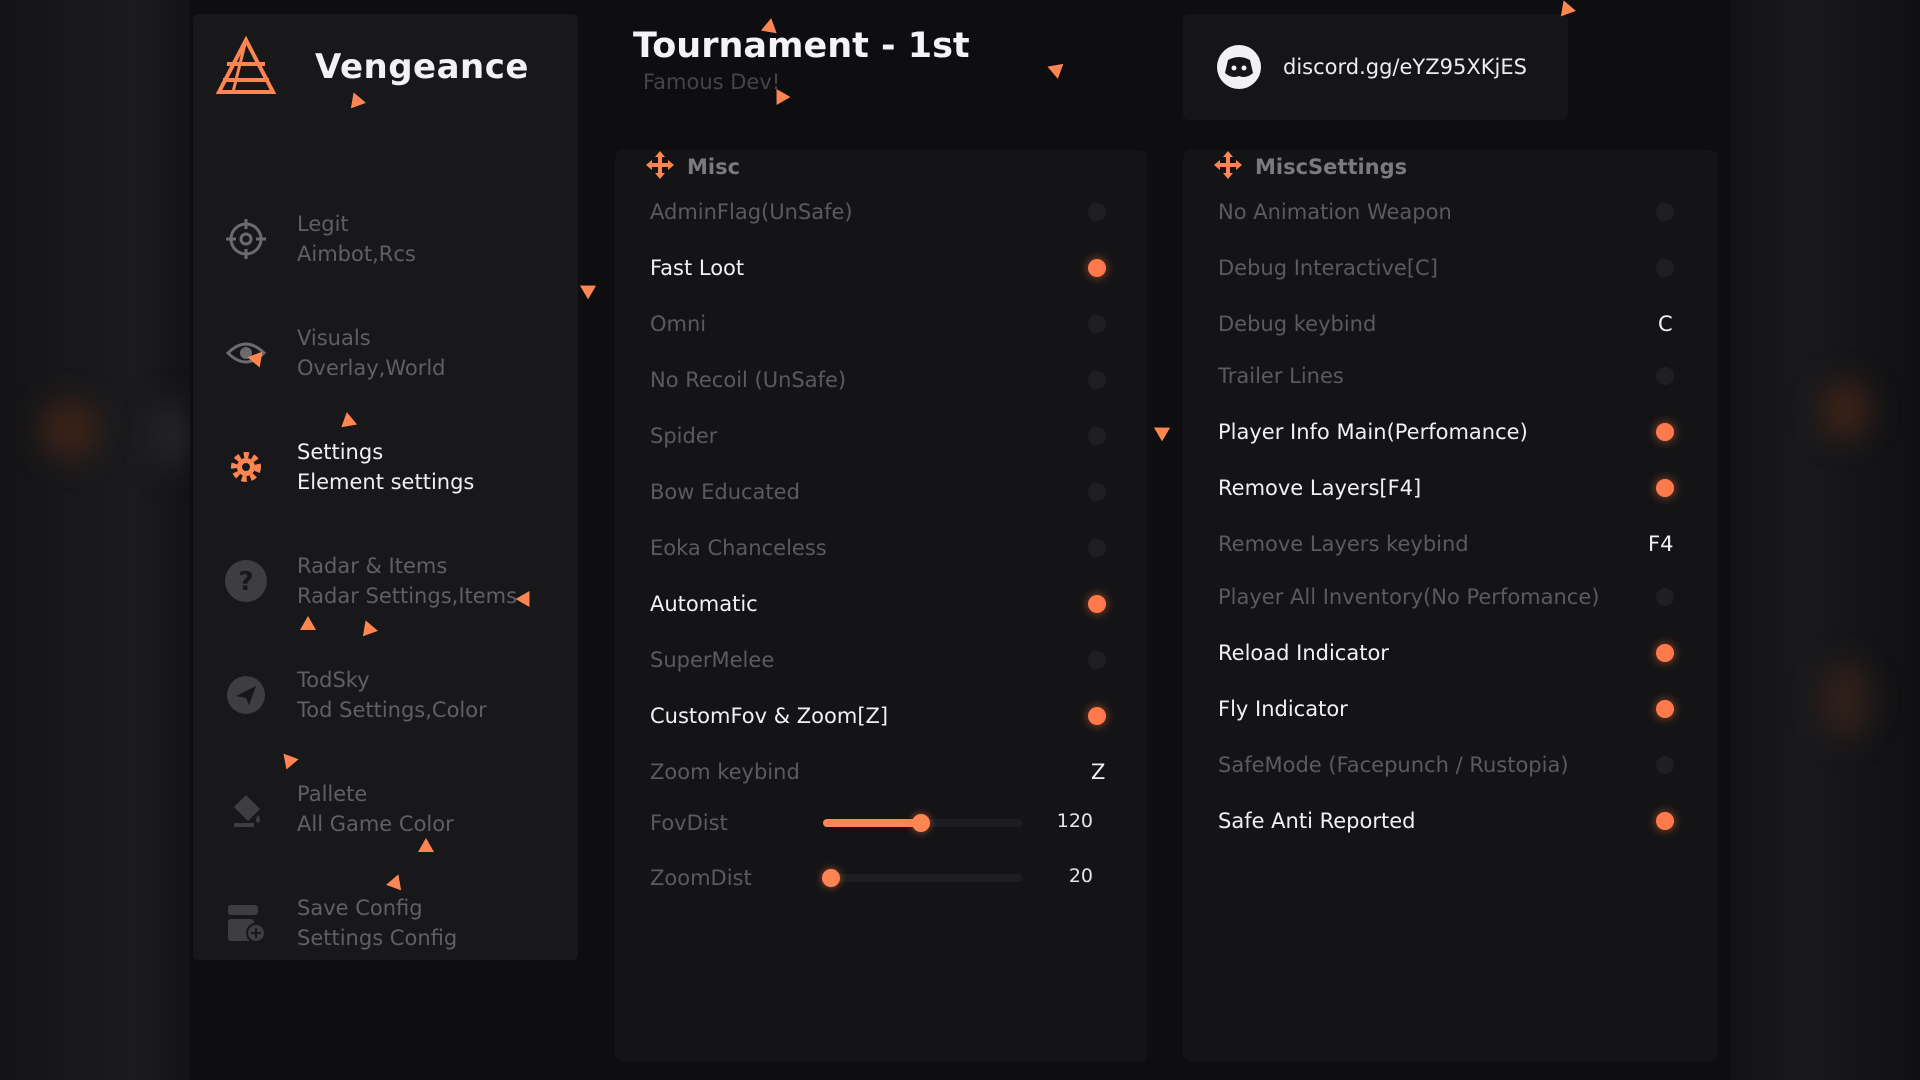 The image size is (1920, 1080). I want to click on sidebar-item-visuals: Visuals Overlay,World, so click(388, 353).